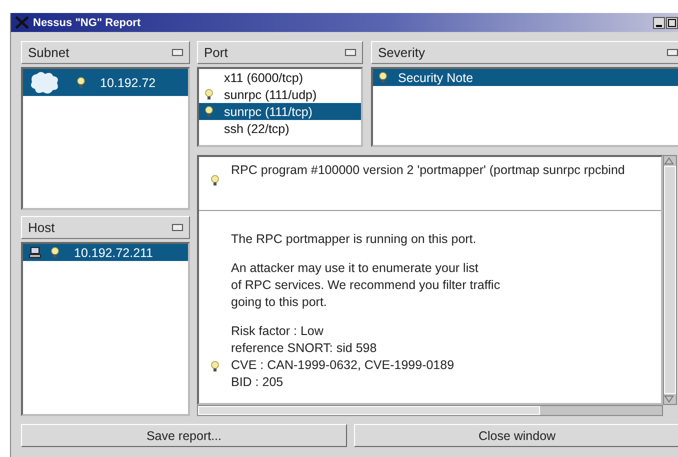  Describe the element at coordinates (128, 83) in the screenshot. I see `item-label: 10.192.72` at that location.